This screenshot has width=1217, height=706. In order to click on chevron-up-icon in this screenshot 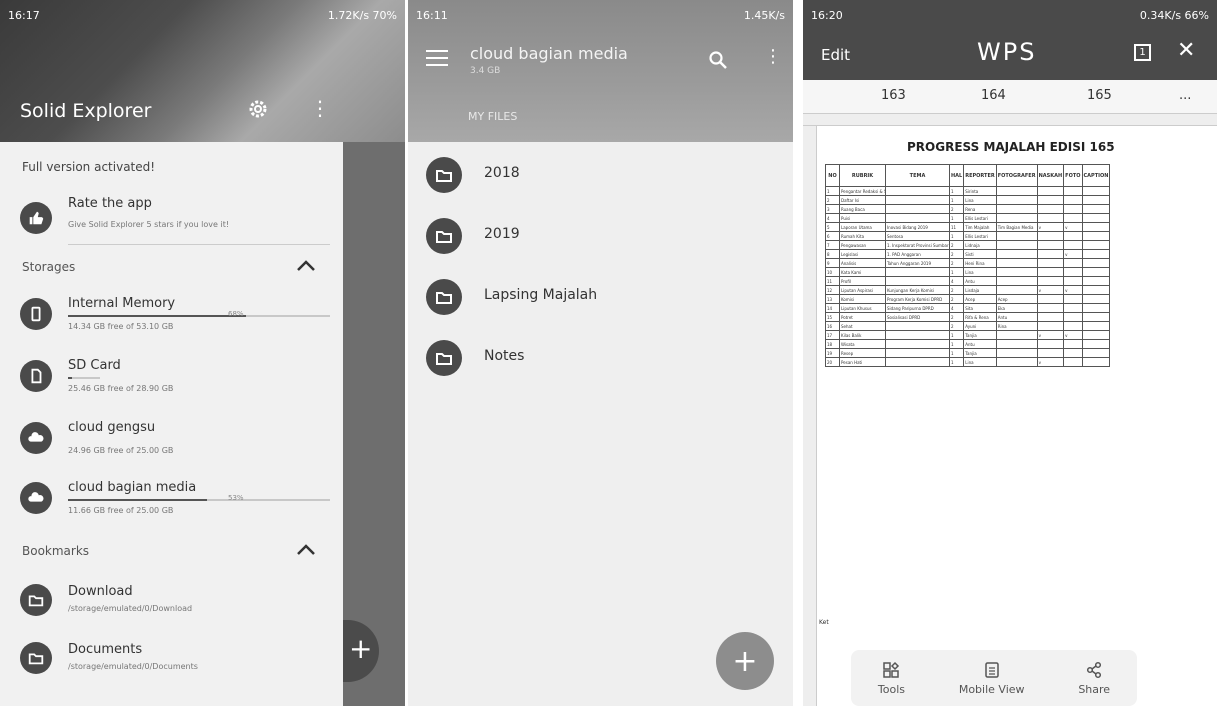, I will do `click(306, 265)`.